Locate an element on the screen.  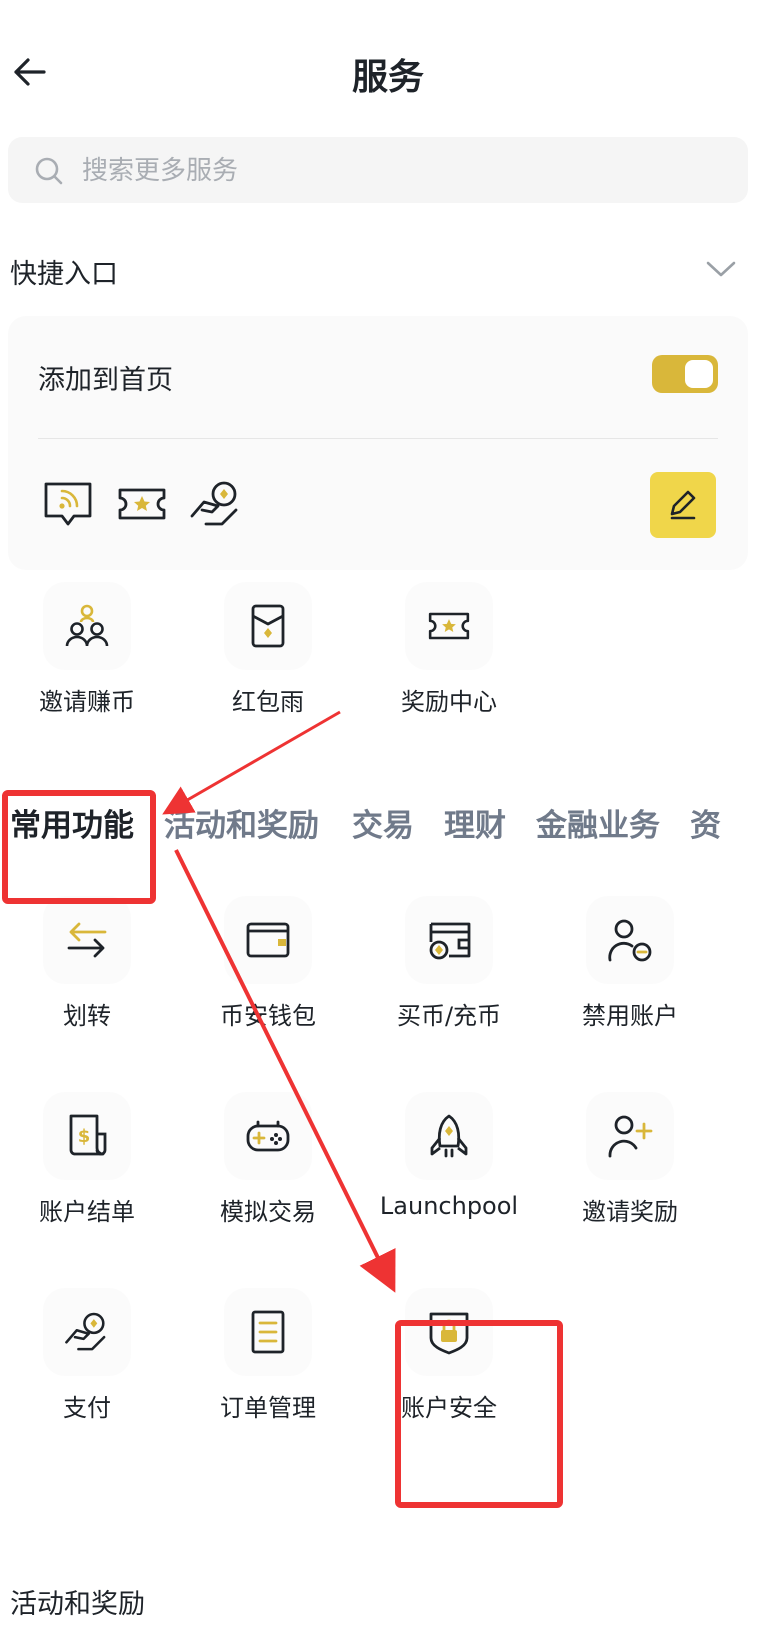
annotation-arrows is located at coordinates (279, 1001).